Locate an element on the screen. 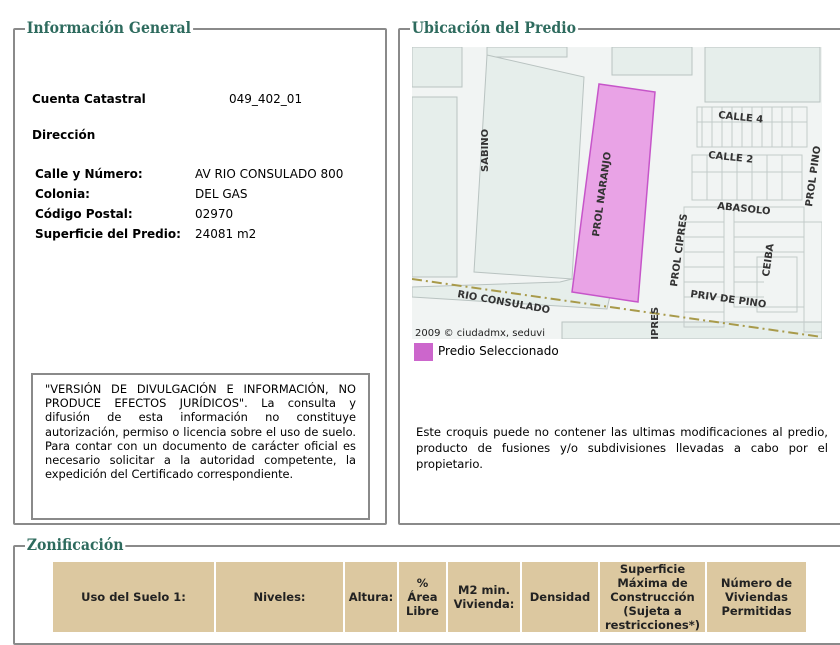  direccion-label: Dirección is located at coordinates (64, 135).